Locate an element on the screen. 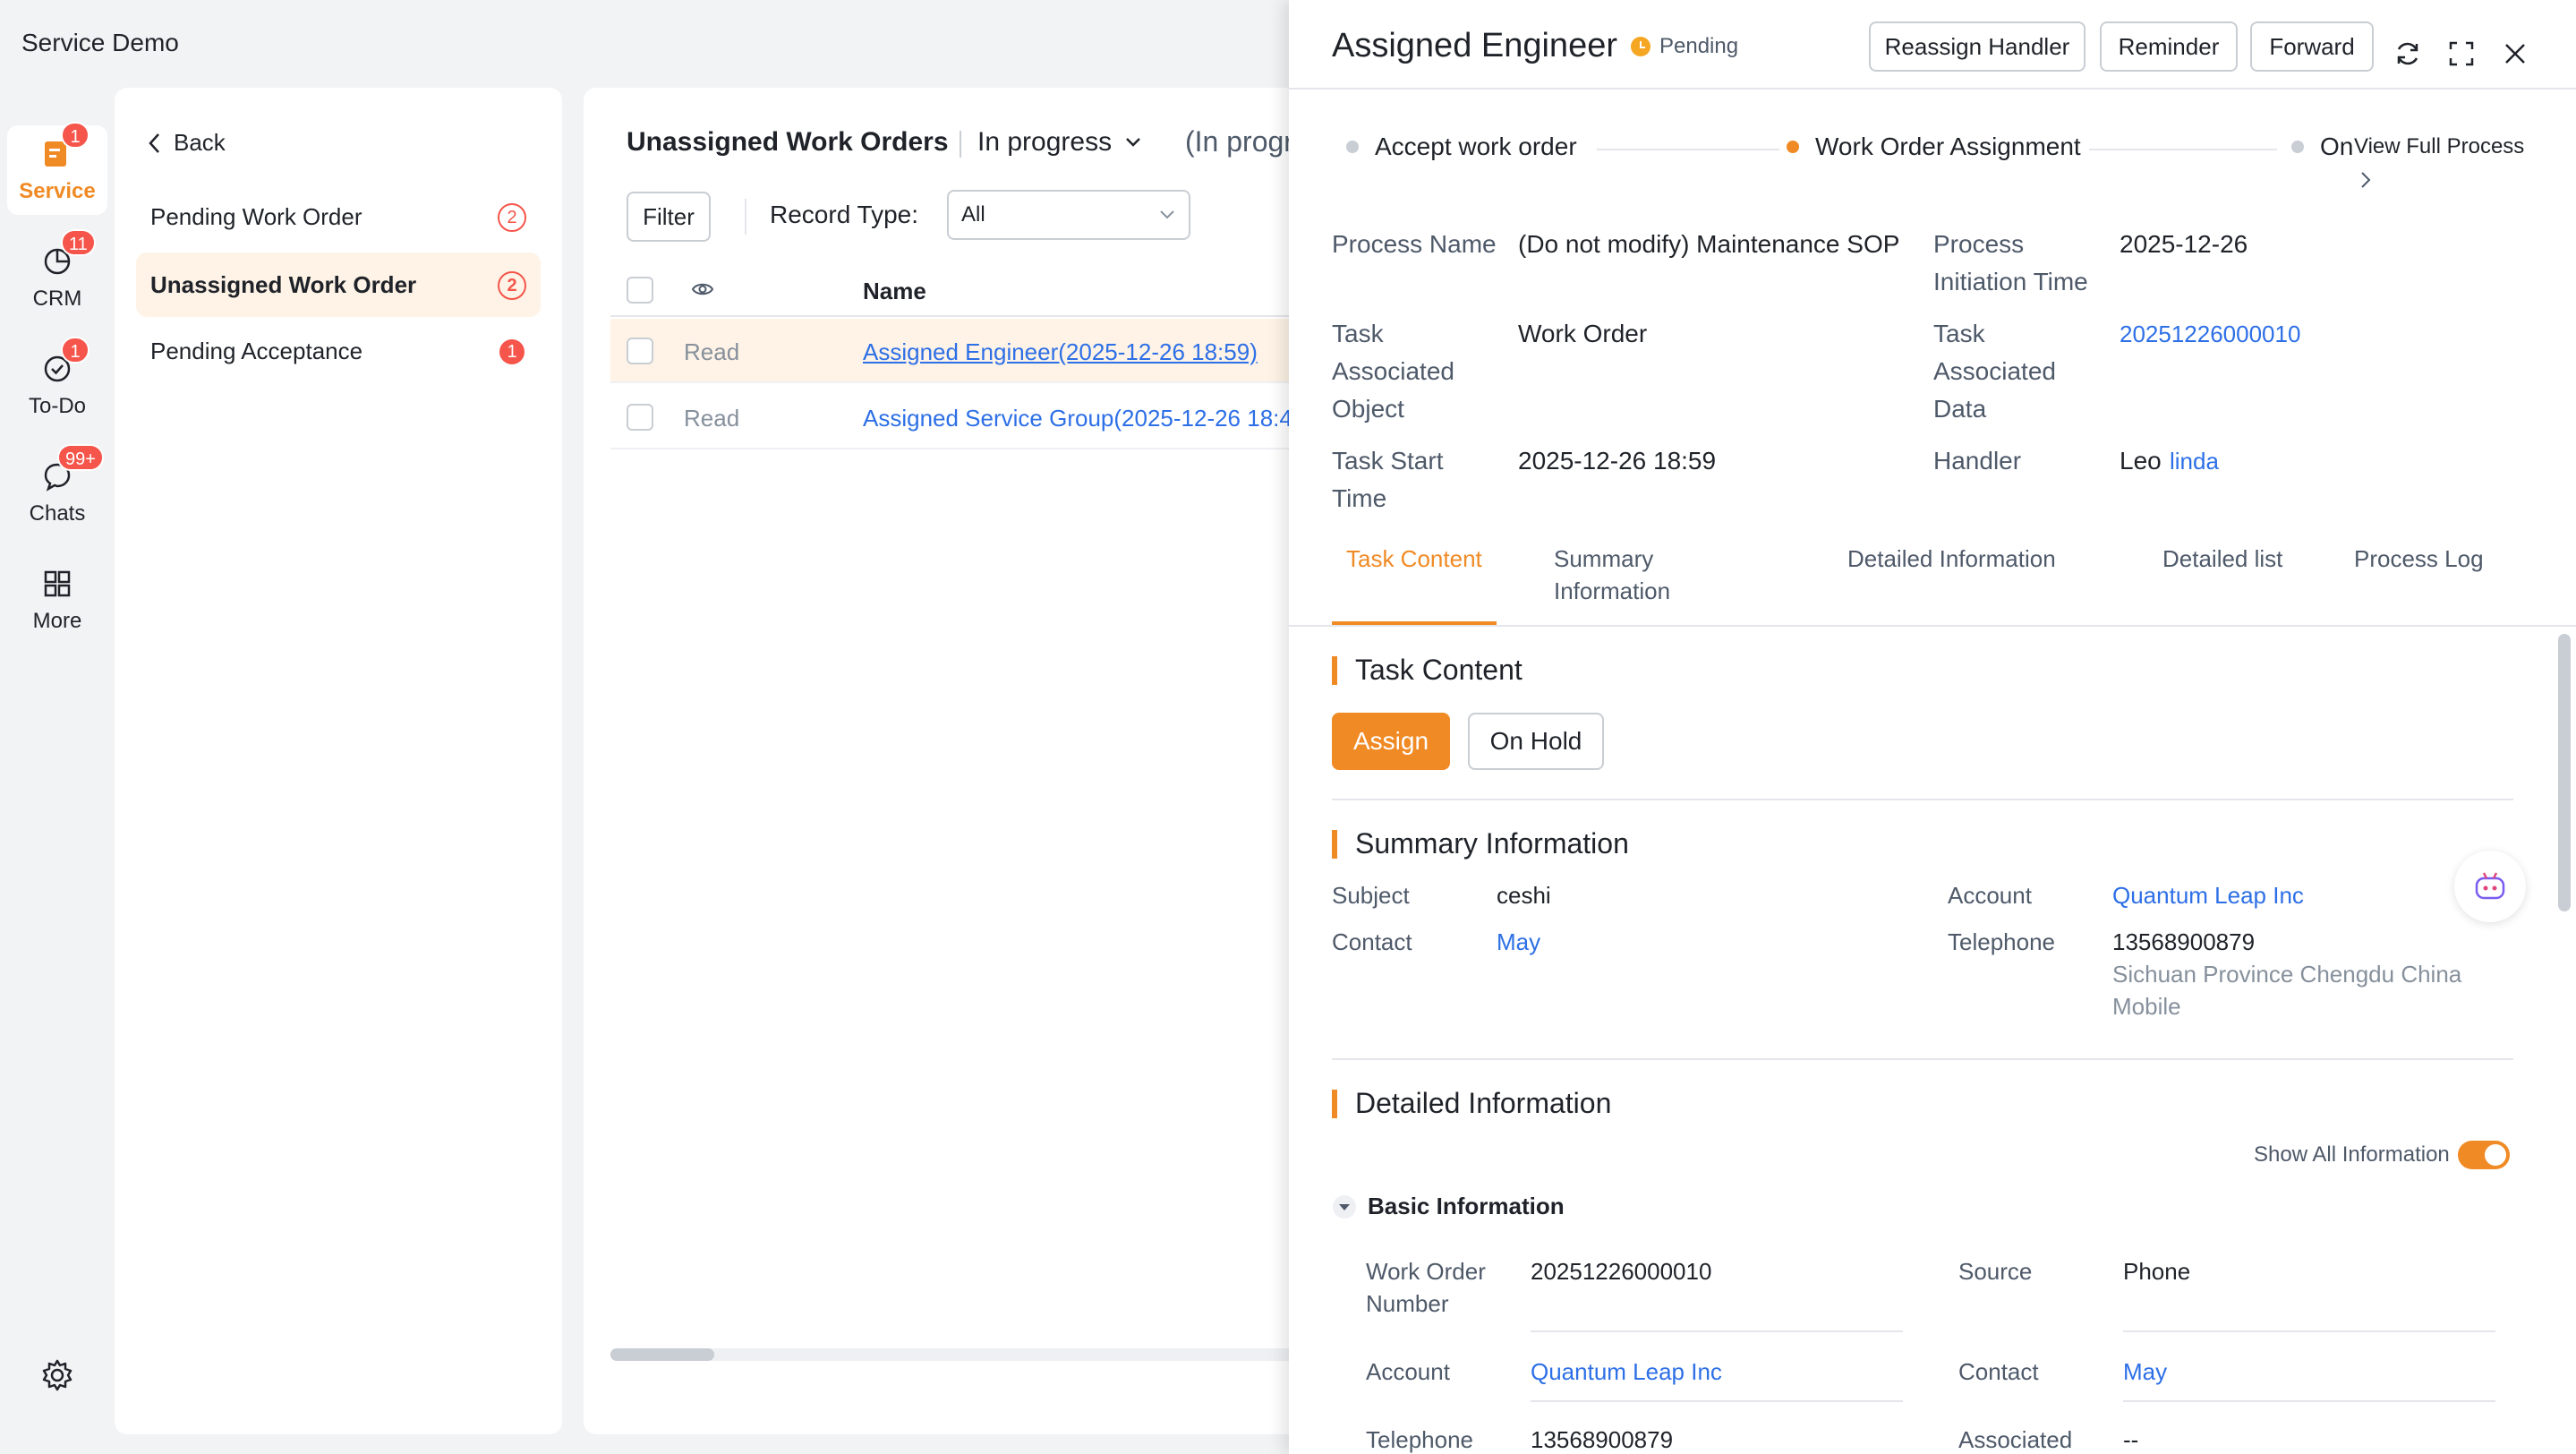  chevron-right-icon is located at coordinates (2365, 180).